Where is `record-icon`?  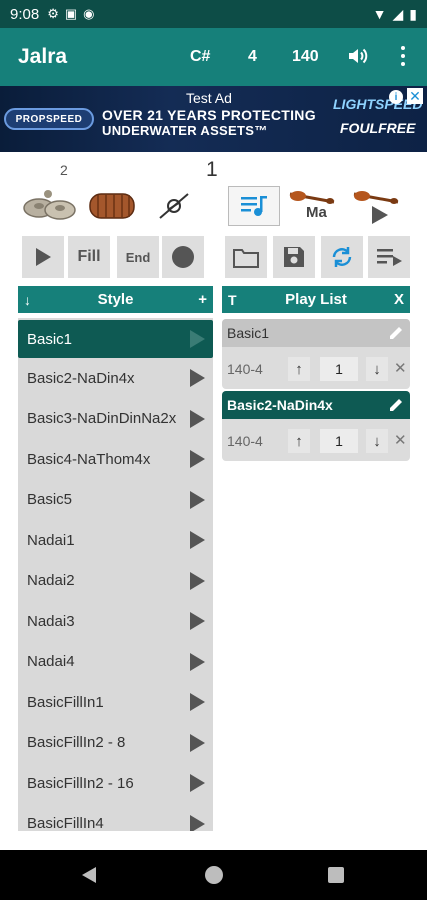
record-icon is located at coordinates (183, 257).